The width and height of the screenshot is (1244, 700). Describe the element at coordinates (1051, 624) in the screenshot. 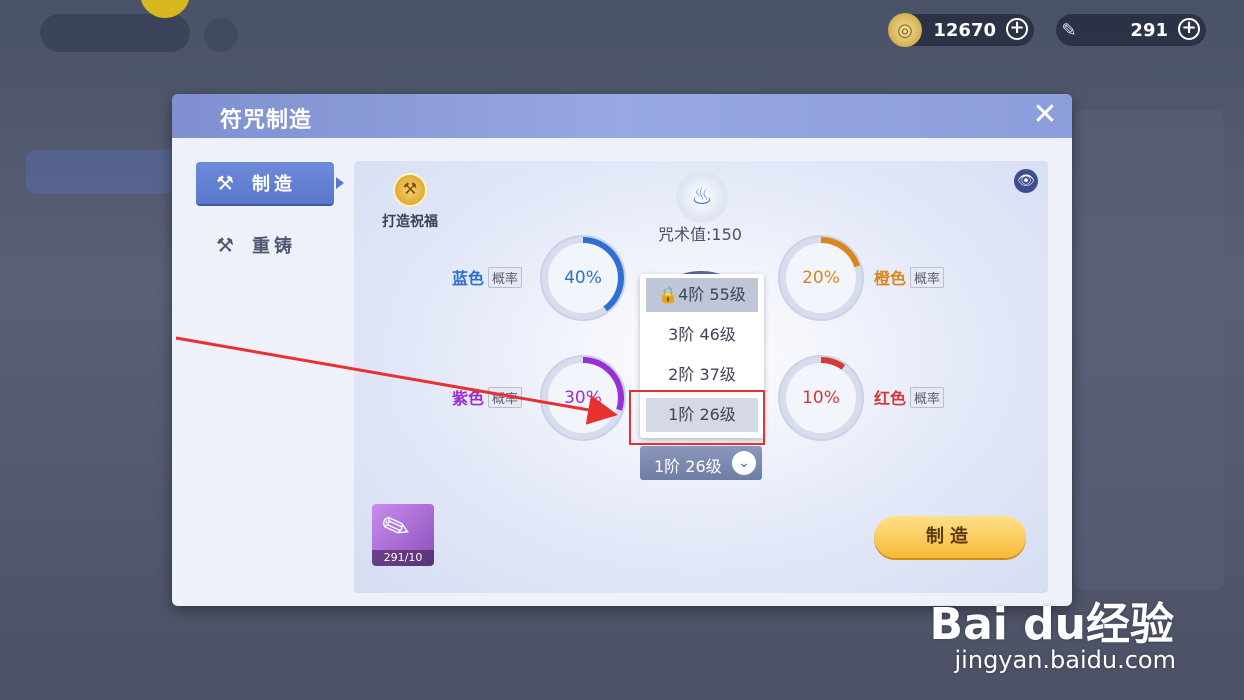

I see `baidu-watermark-logo: Bai du经验` at that location.